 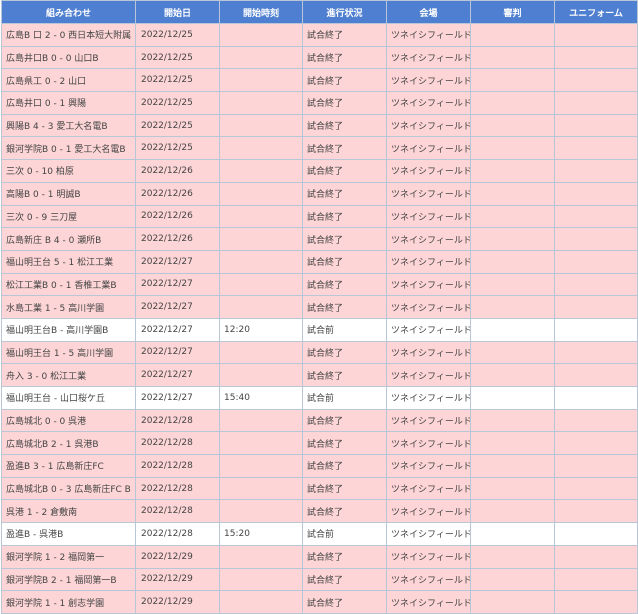 I want to click on table-row: 三次 0 - 10 柏原 2022/12/26 試合終了 ツネイシフィールドB, so click(x=319, y=171).